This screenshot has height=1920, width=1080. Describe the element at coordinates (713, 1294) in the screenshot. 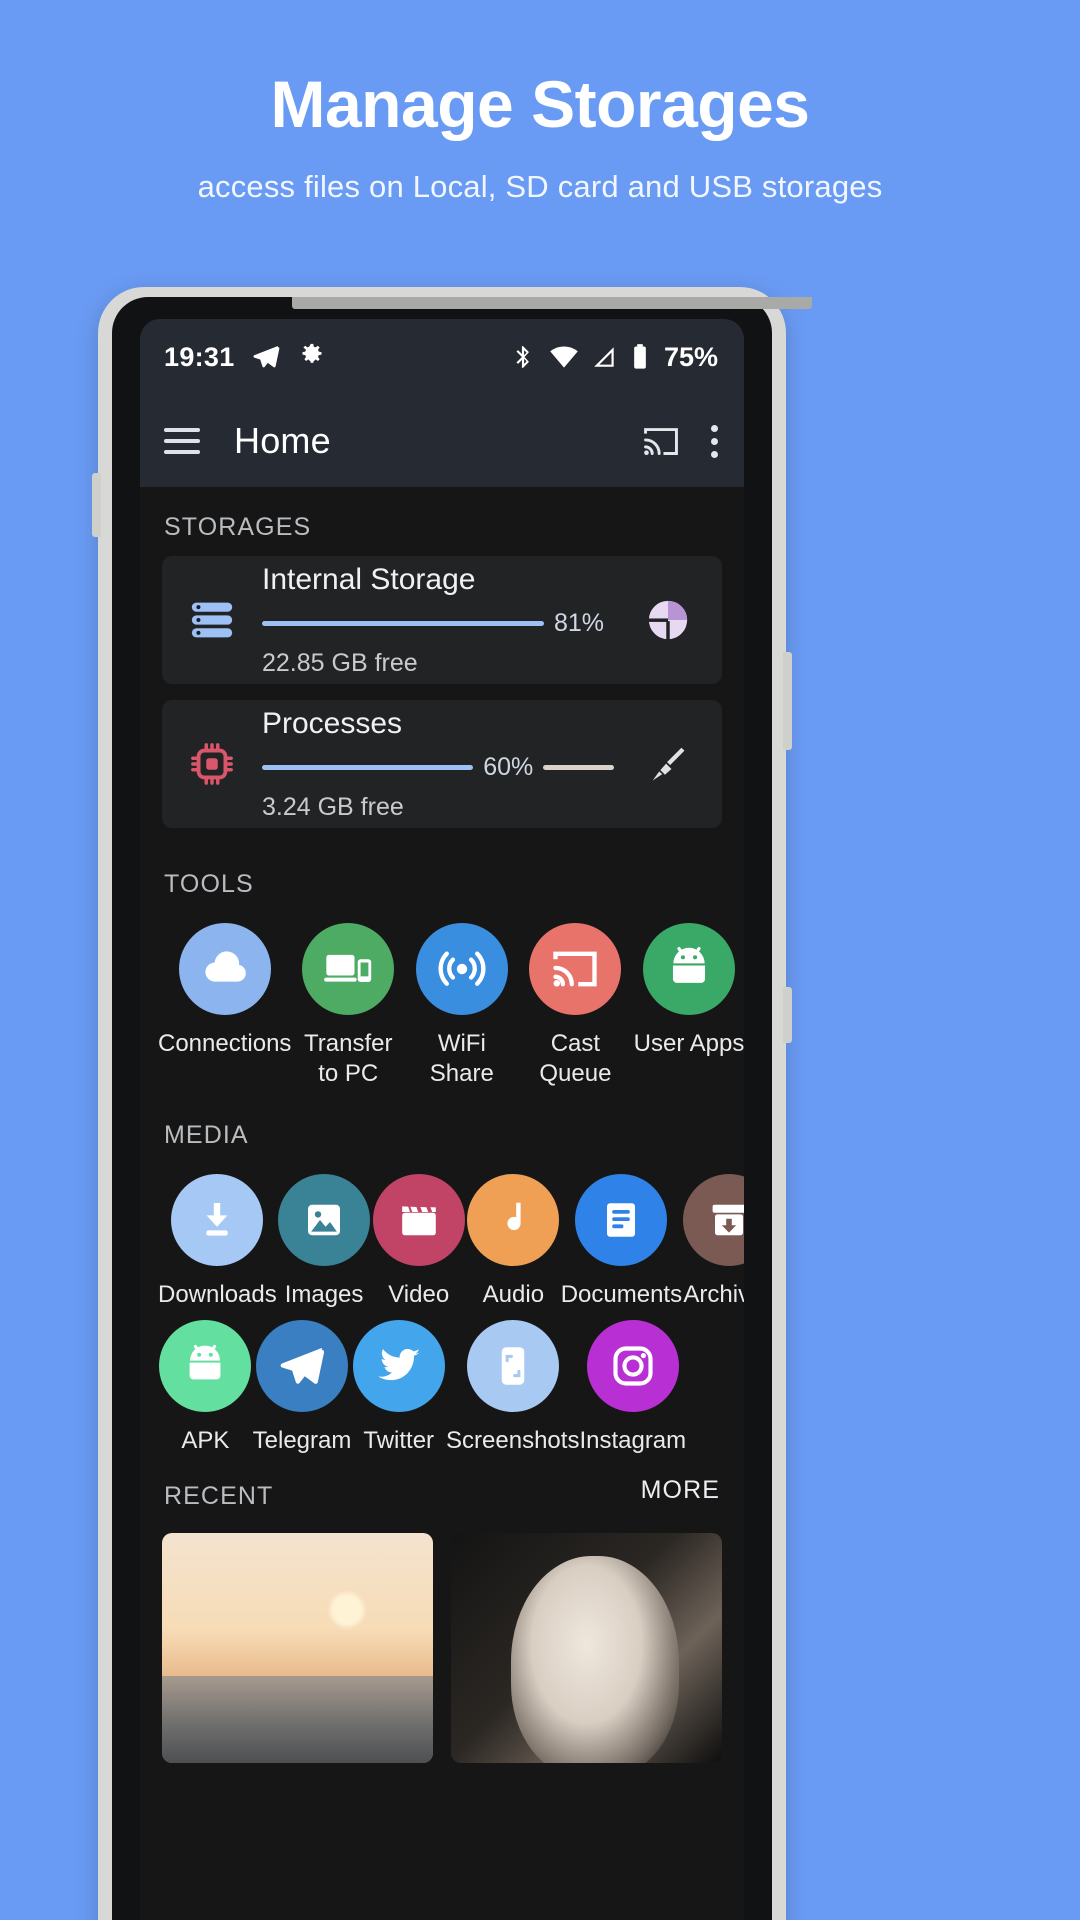

I see `media-label: Archives` at that location.